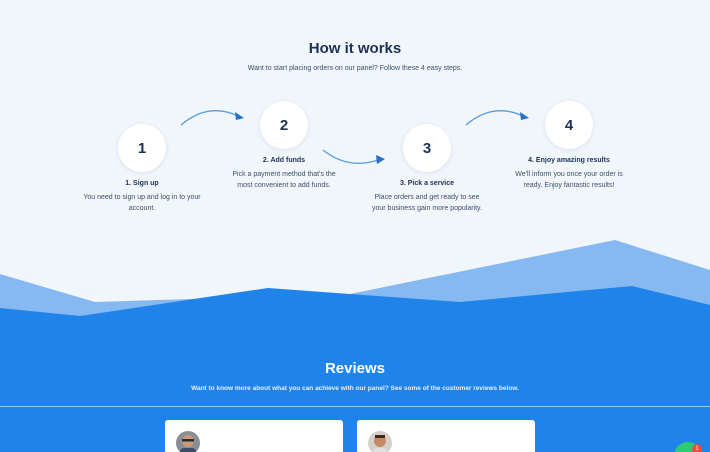  I want to click on how-it-works-title: How it works, so click(355, 48).